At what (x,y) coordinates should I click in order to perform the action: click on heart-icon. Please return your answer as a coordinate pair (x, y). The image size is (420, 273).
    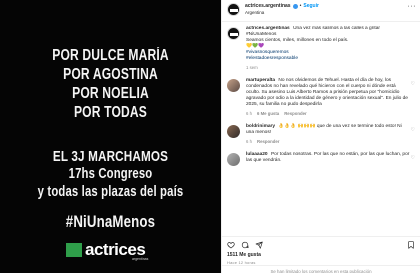
    Looking at the image, I should click on (231, 245).